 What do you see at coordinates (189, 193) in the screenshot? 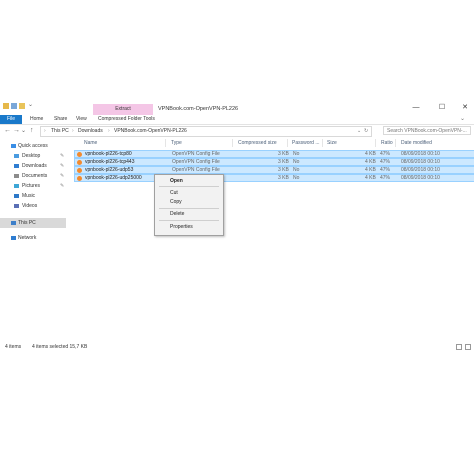
I see `menu-item-cut: Cut` at bounding box center [189, 193].